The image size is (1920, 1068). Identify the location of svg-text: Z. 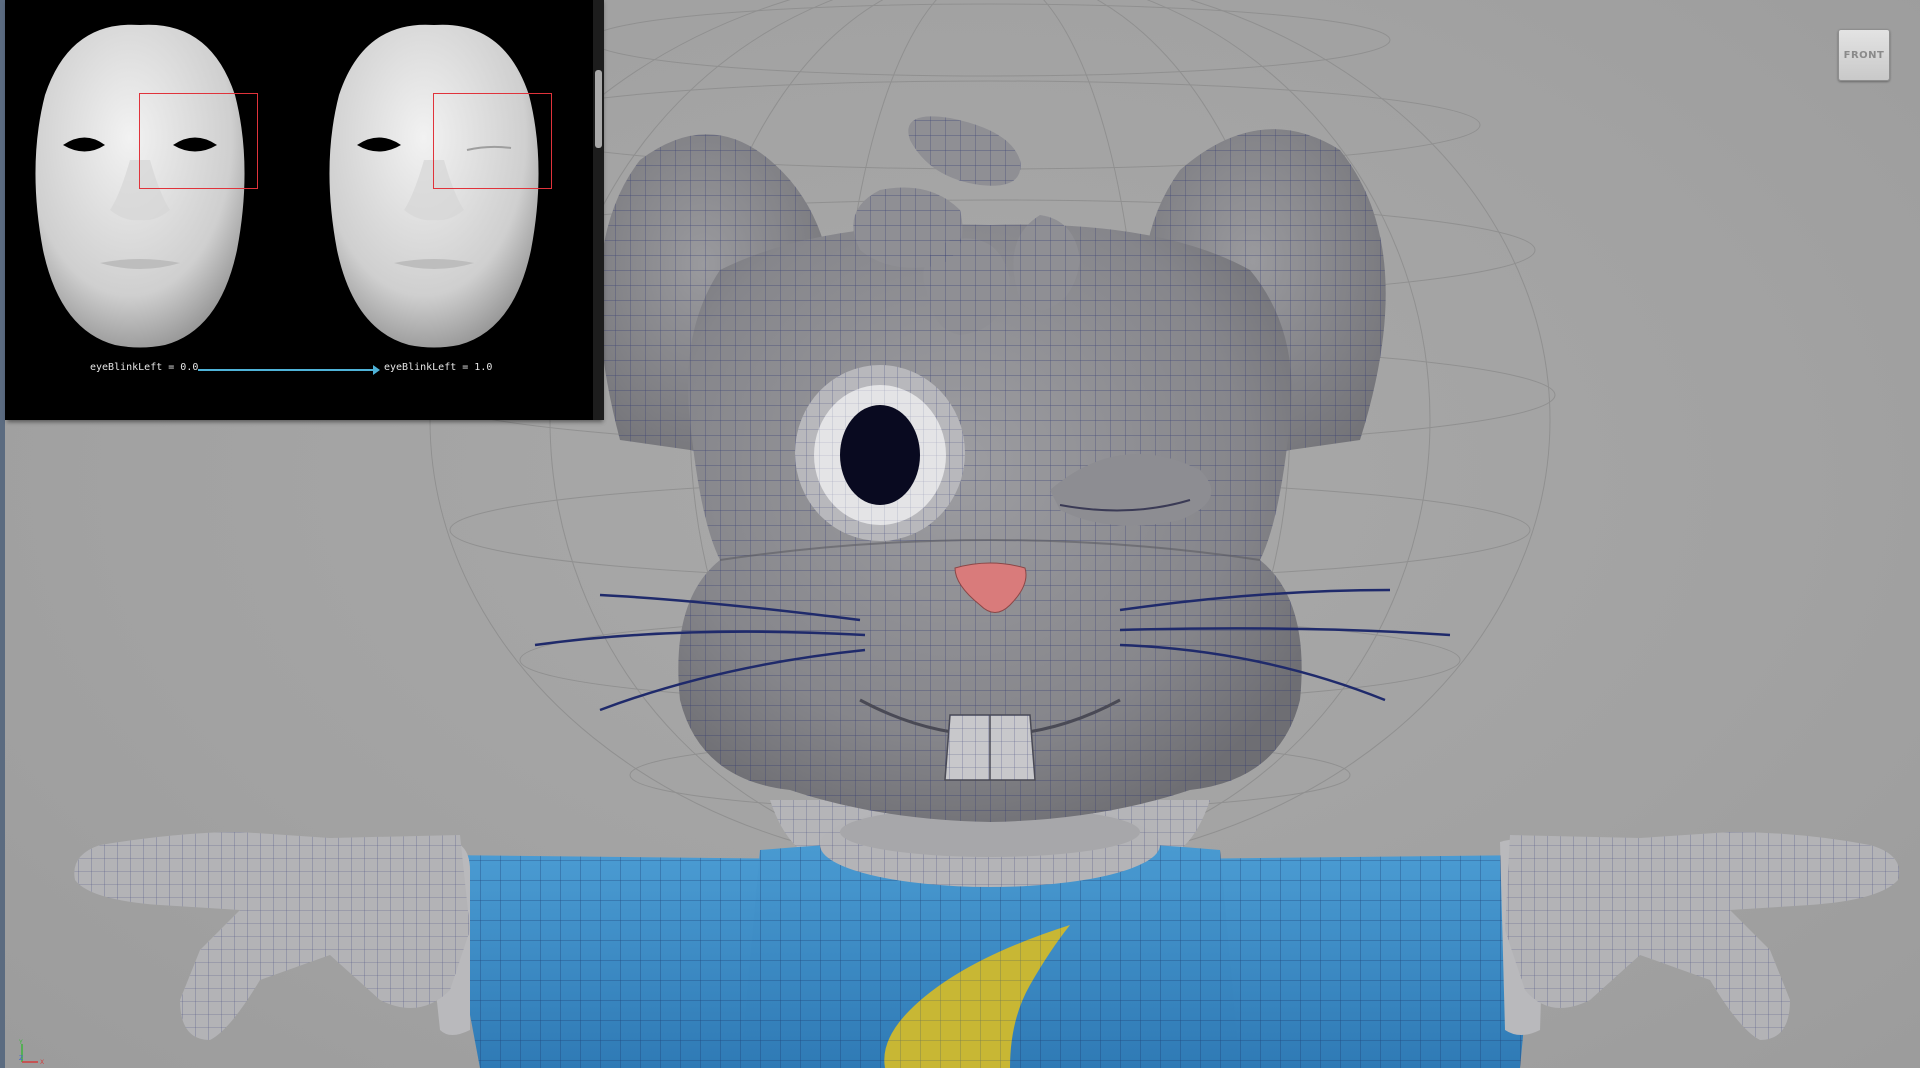
(21, 1058).